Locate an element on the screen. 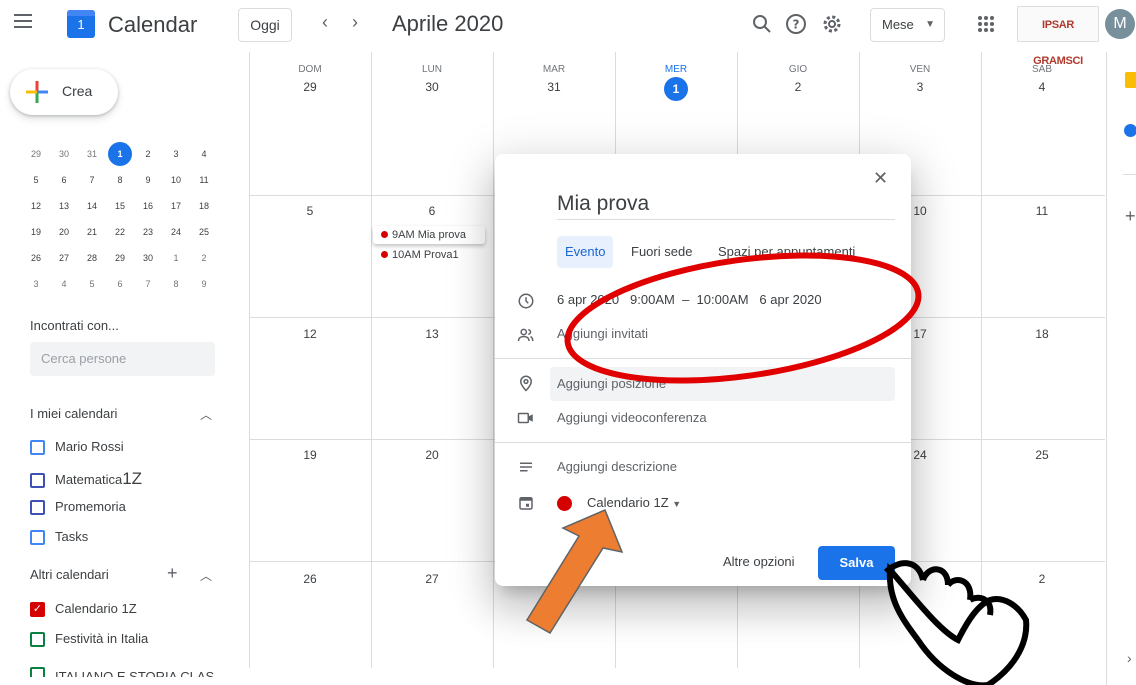  mini-calendar-day: 8 is located at coordinates (120, 180).